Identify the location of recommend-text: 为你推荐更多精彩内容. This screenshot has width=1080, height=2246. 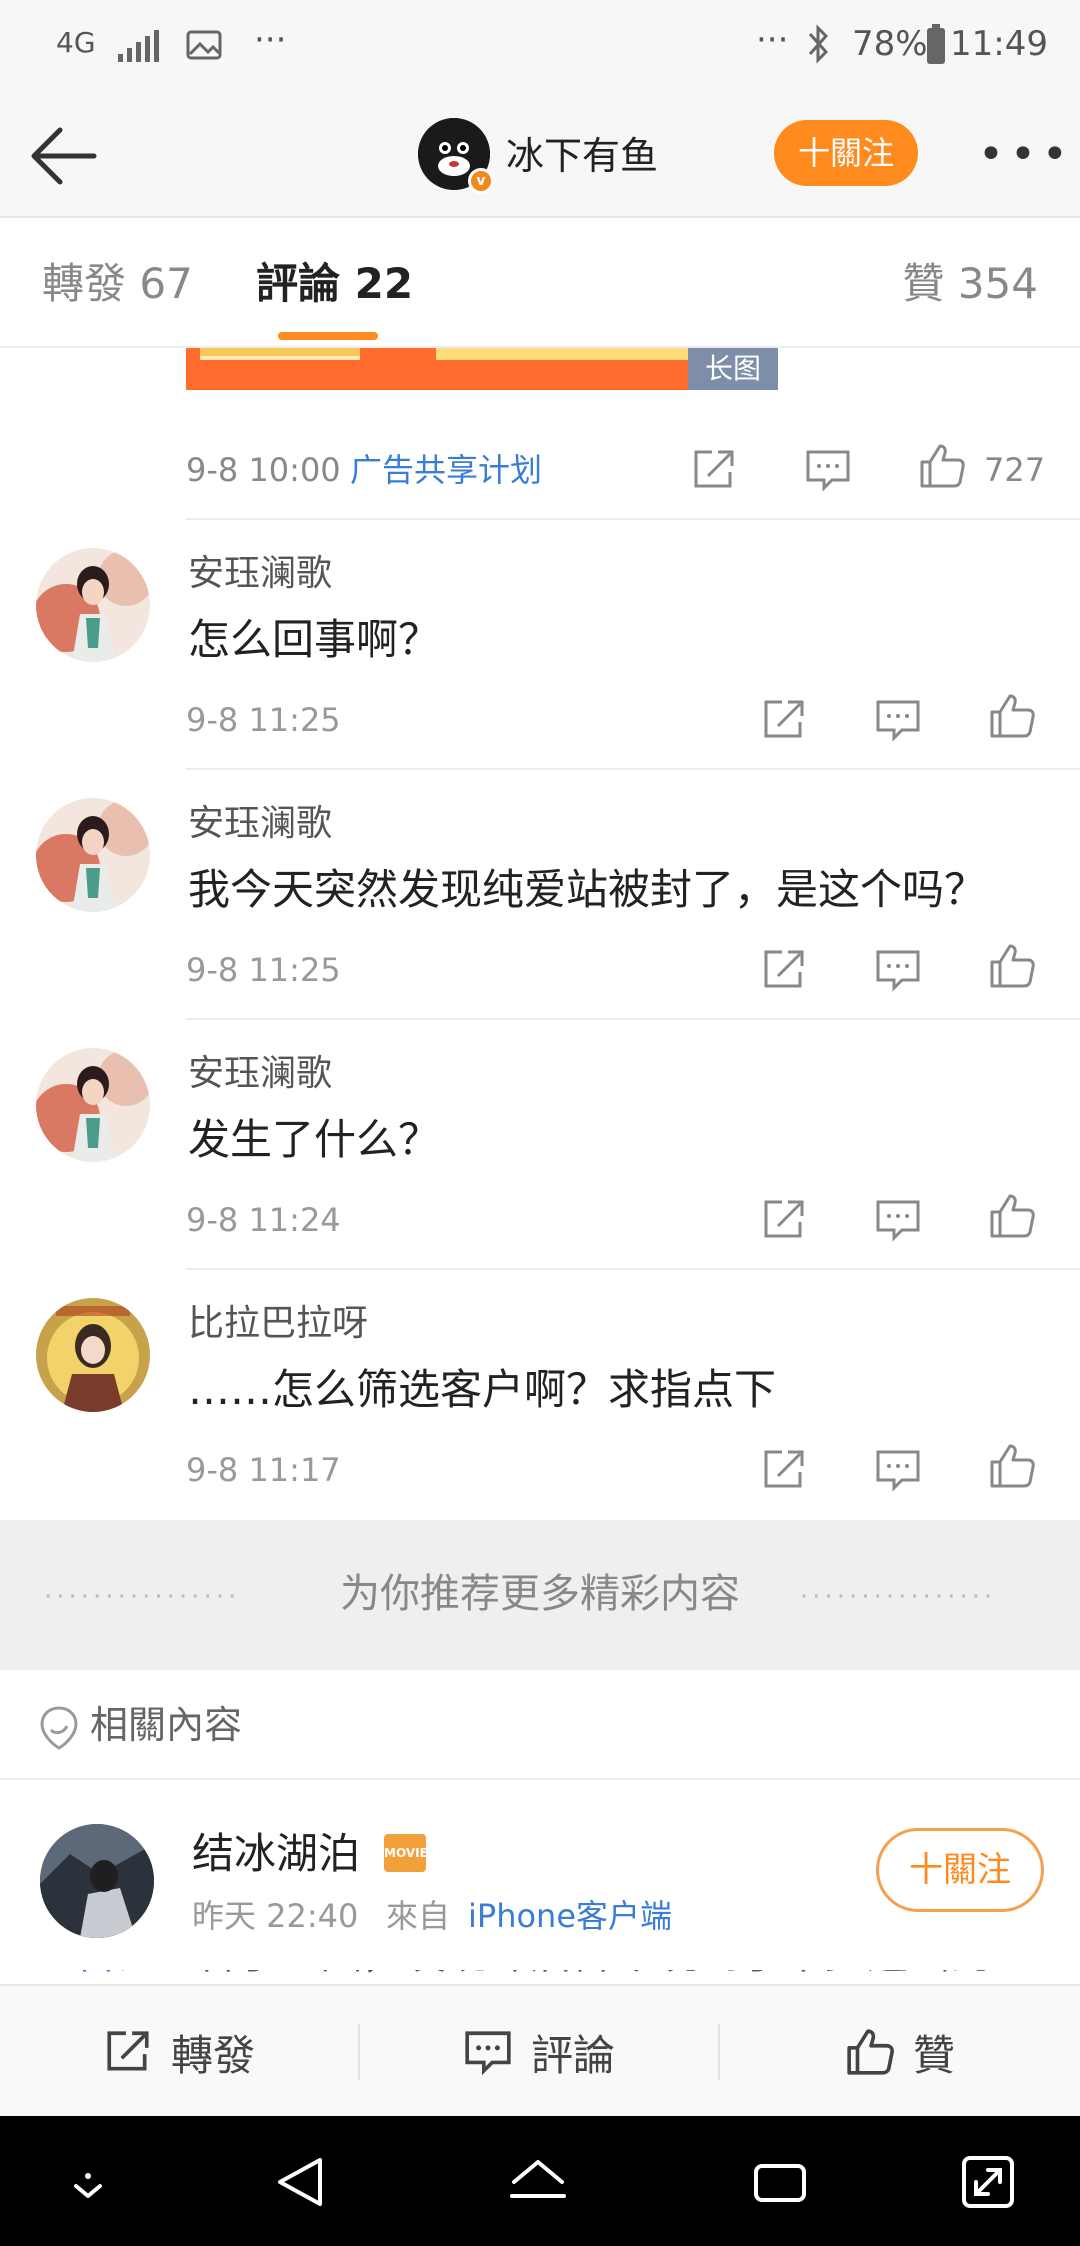
(540, 1594).